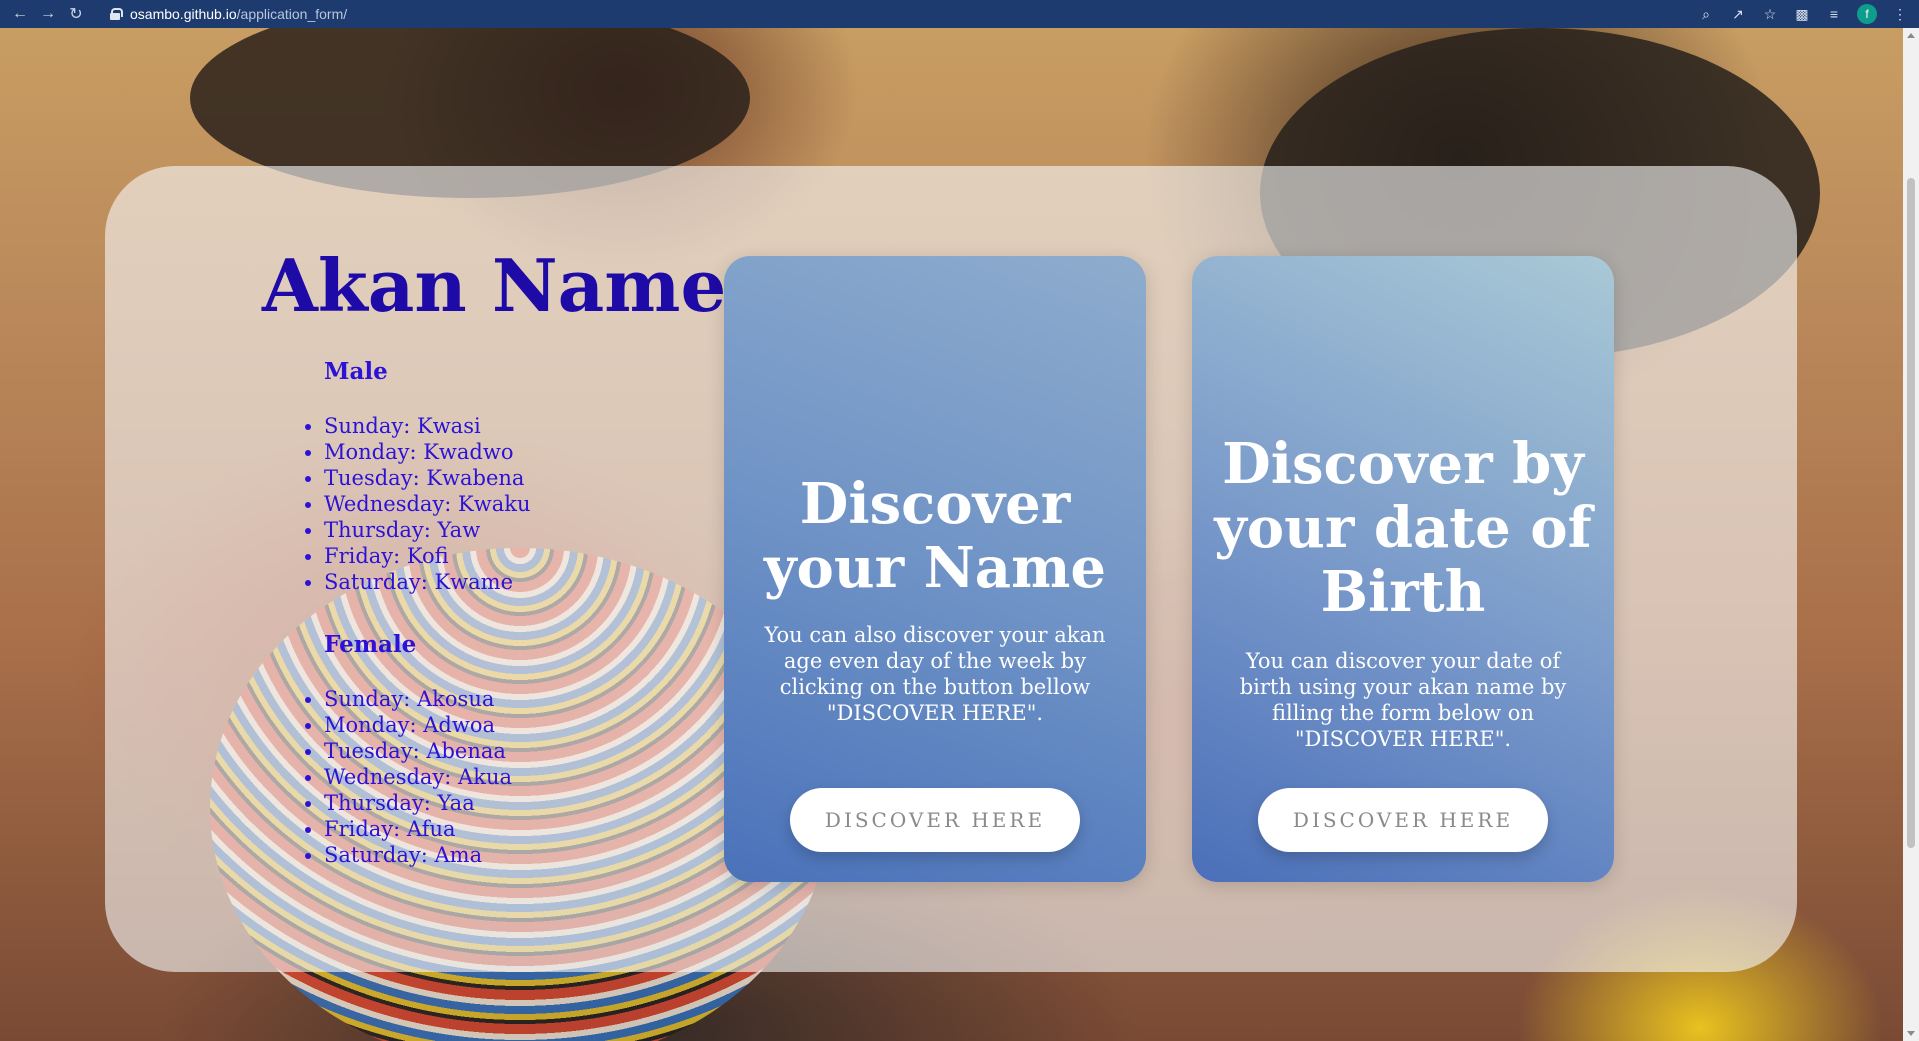  I want to click on list-item: Tuesday: Abenaa, so click(523, 751).